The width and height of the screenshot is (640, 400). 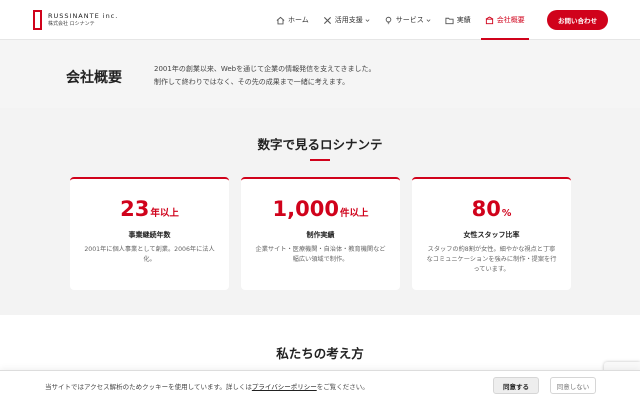 I want to click on stat-description: 企業サイト・医療機関・自治体・教育機関など幅広い領域で制作。, so click(x=320, y=254).